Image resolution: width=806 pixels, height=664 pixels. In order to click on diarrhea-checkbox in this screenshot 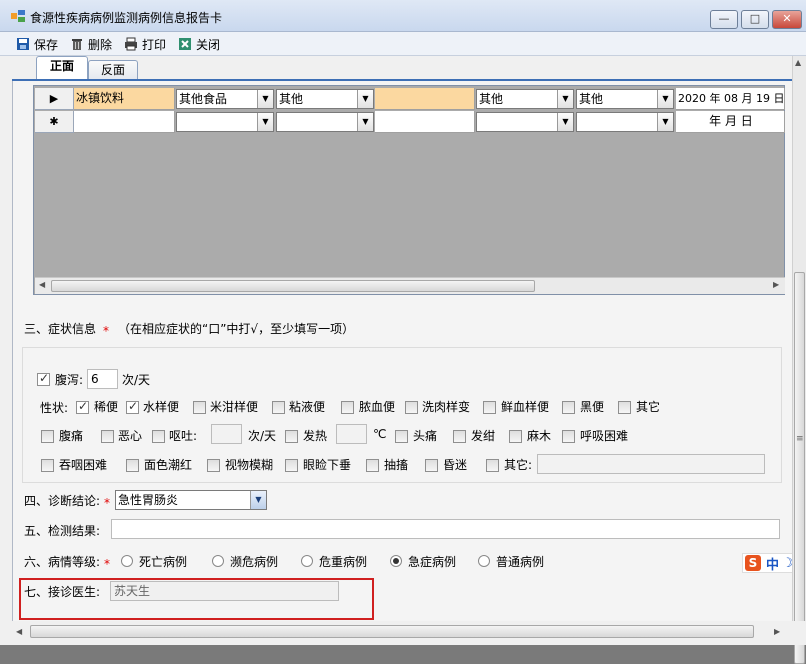, I will do `click(43, 378)`.